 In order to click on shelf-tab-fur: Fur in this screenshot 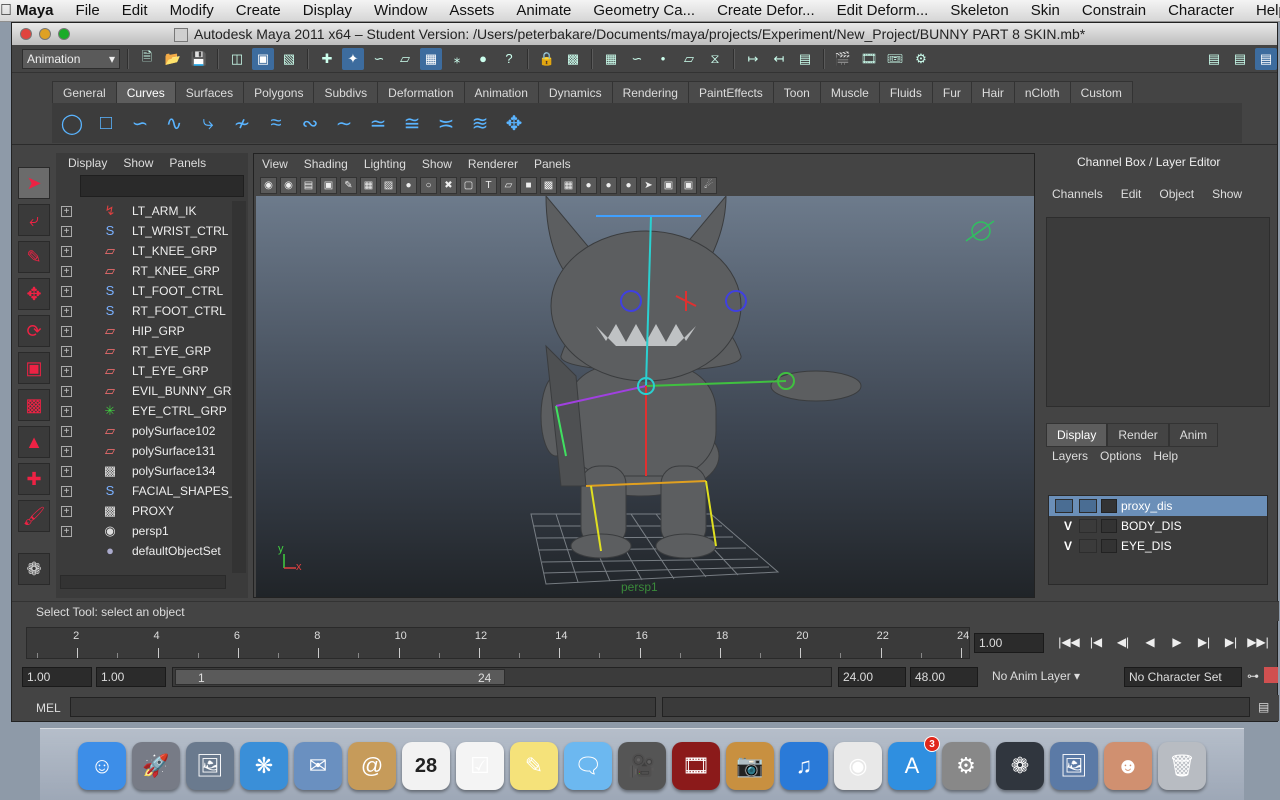, I will do `click(951, 92)`.